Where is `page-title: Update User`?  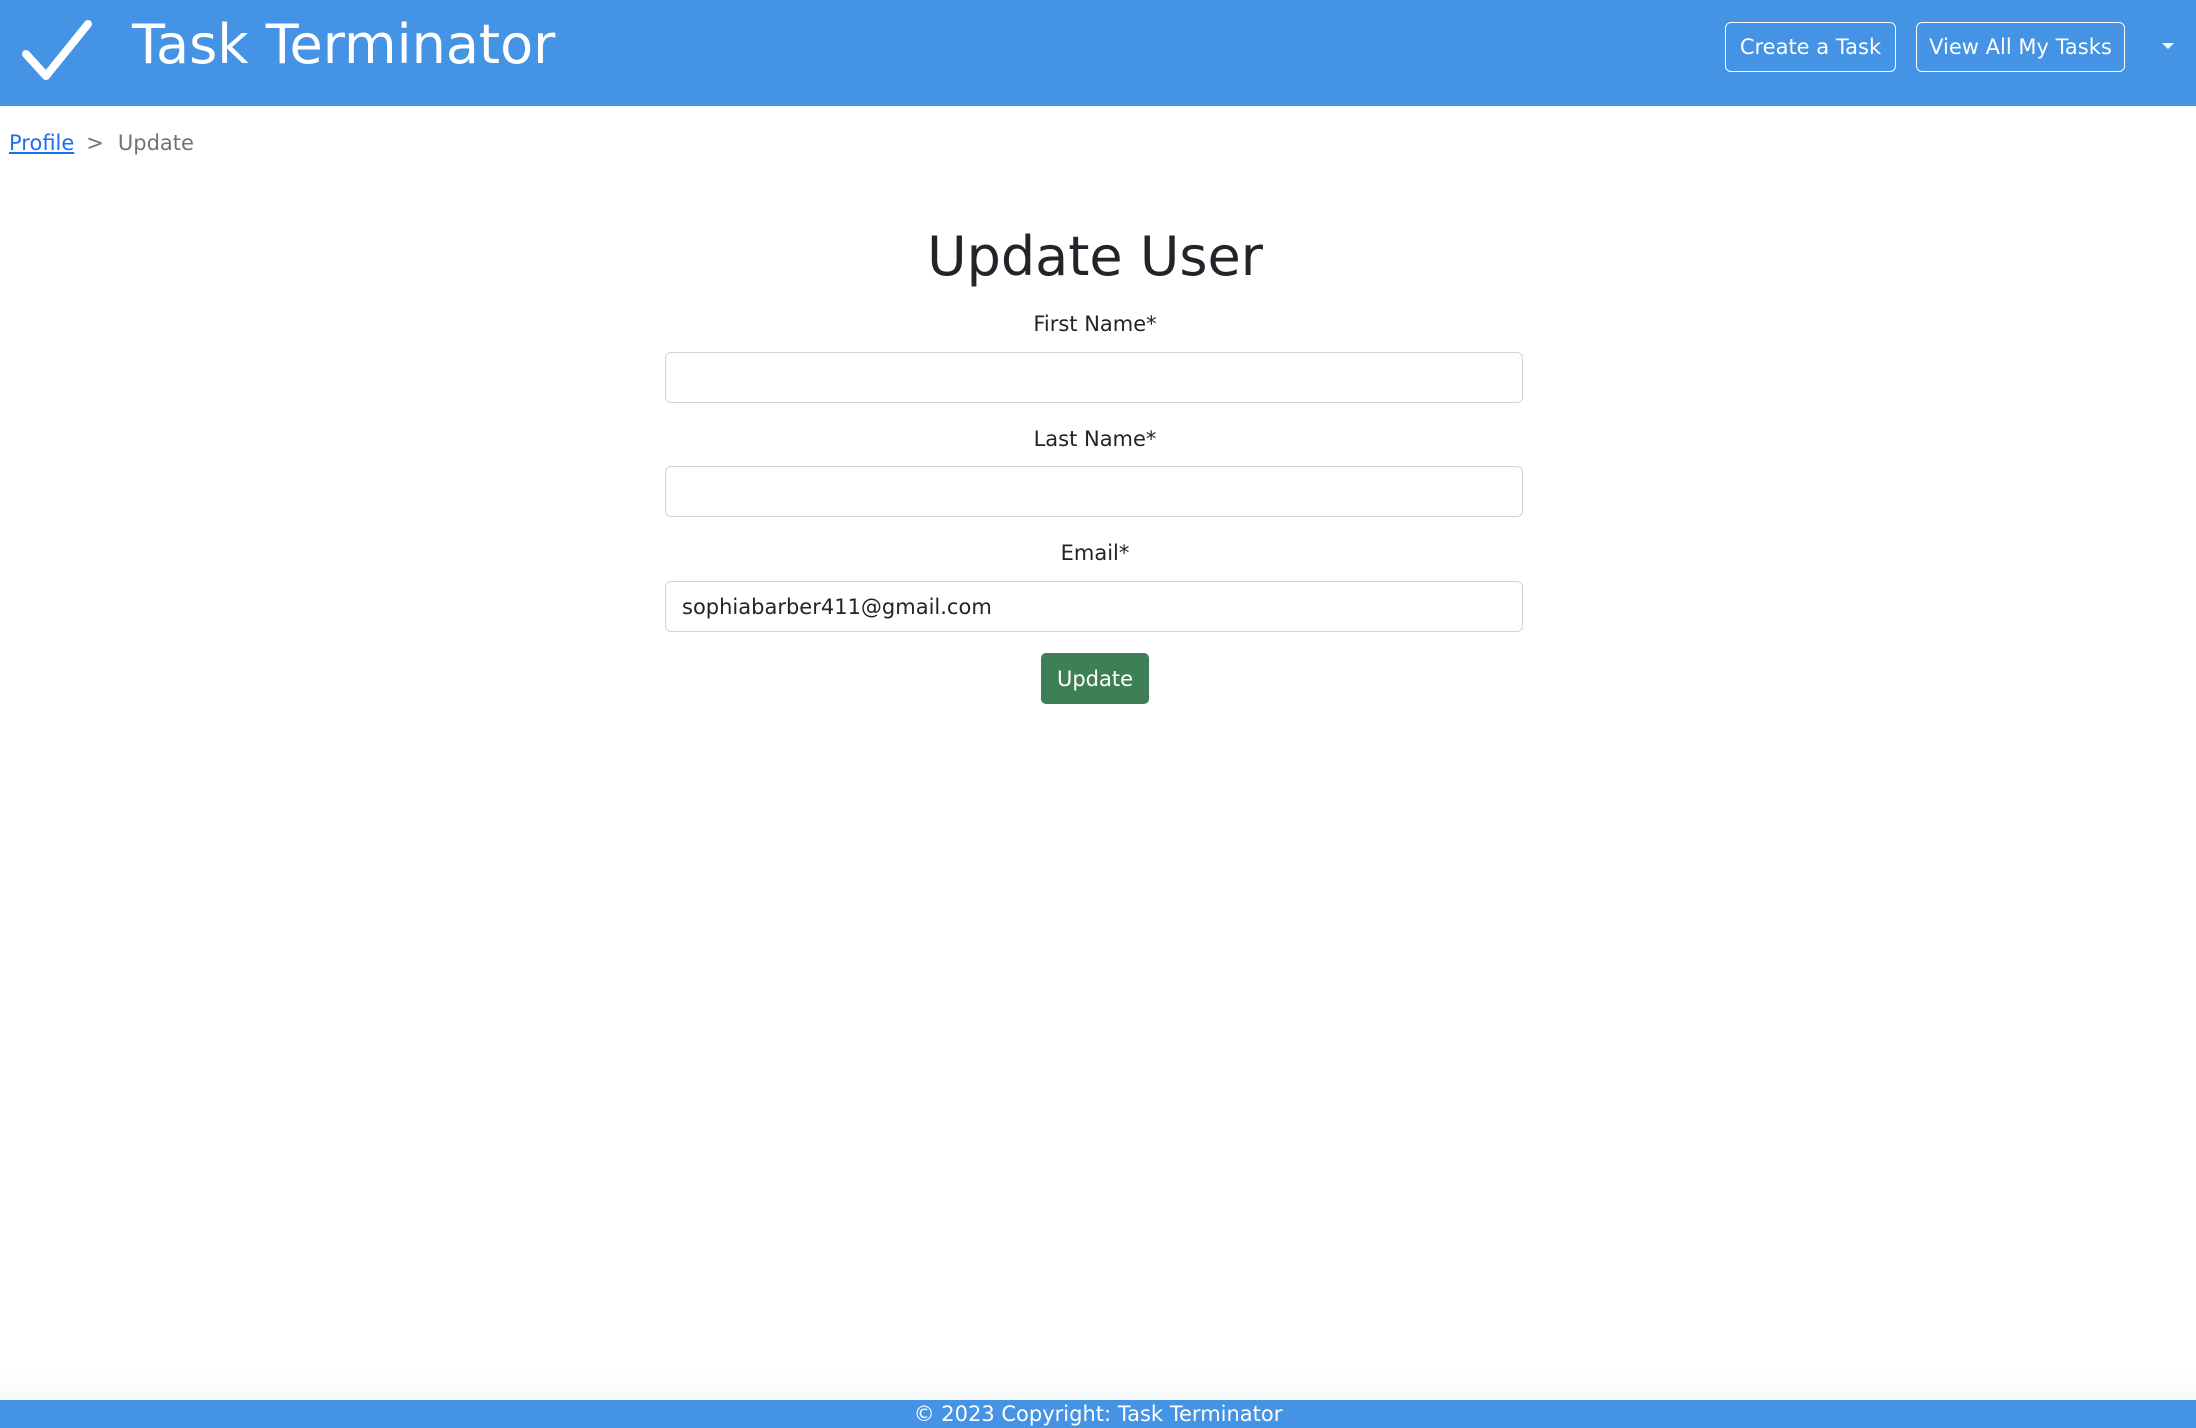
page-title: Update User is located at coordinates (1095, 256).